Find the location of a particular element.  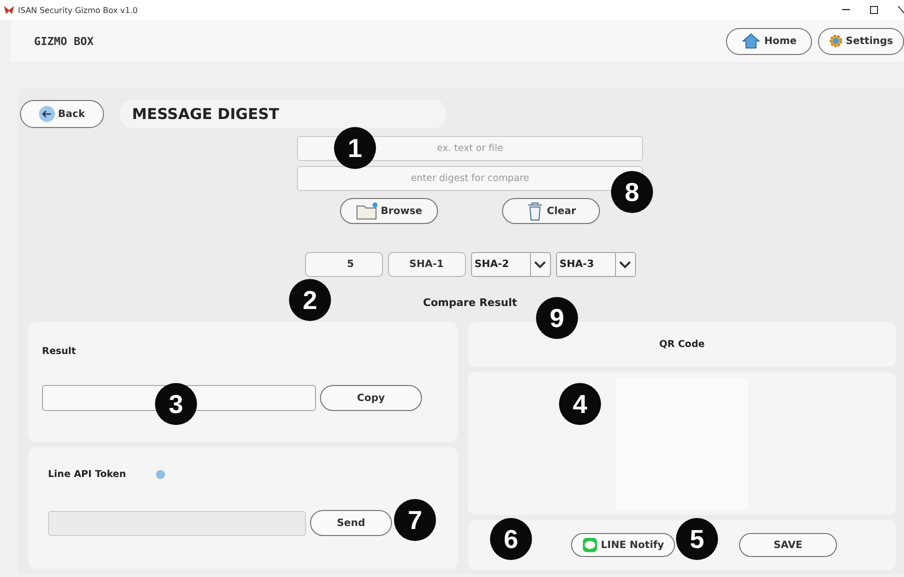

algorithm-button: SHA-1 is located at coordinates (427, 264).